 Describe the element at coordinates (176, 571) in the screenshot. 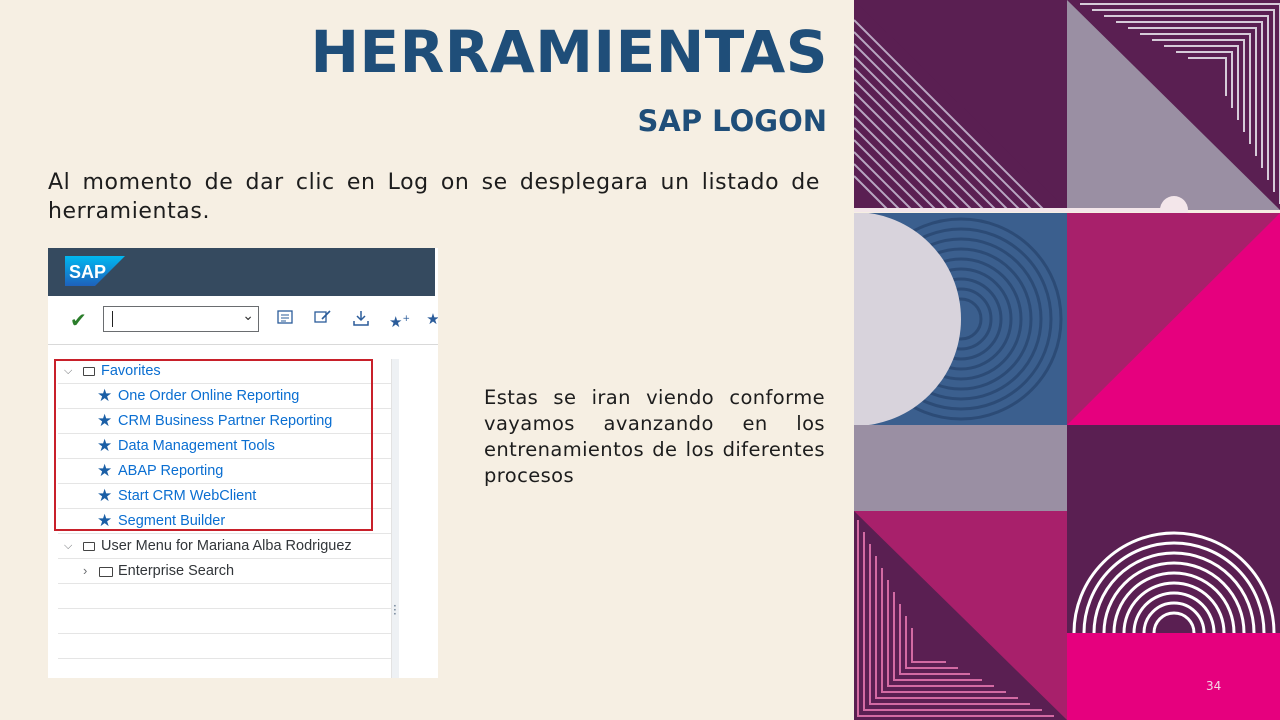

I see `tree-label-enterprise-search: Enterprise Search` at that location.